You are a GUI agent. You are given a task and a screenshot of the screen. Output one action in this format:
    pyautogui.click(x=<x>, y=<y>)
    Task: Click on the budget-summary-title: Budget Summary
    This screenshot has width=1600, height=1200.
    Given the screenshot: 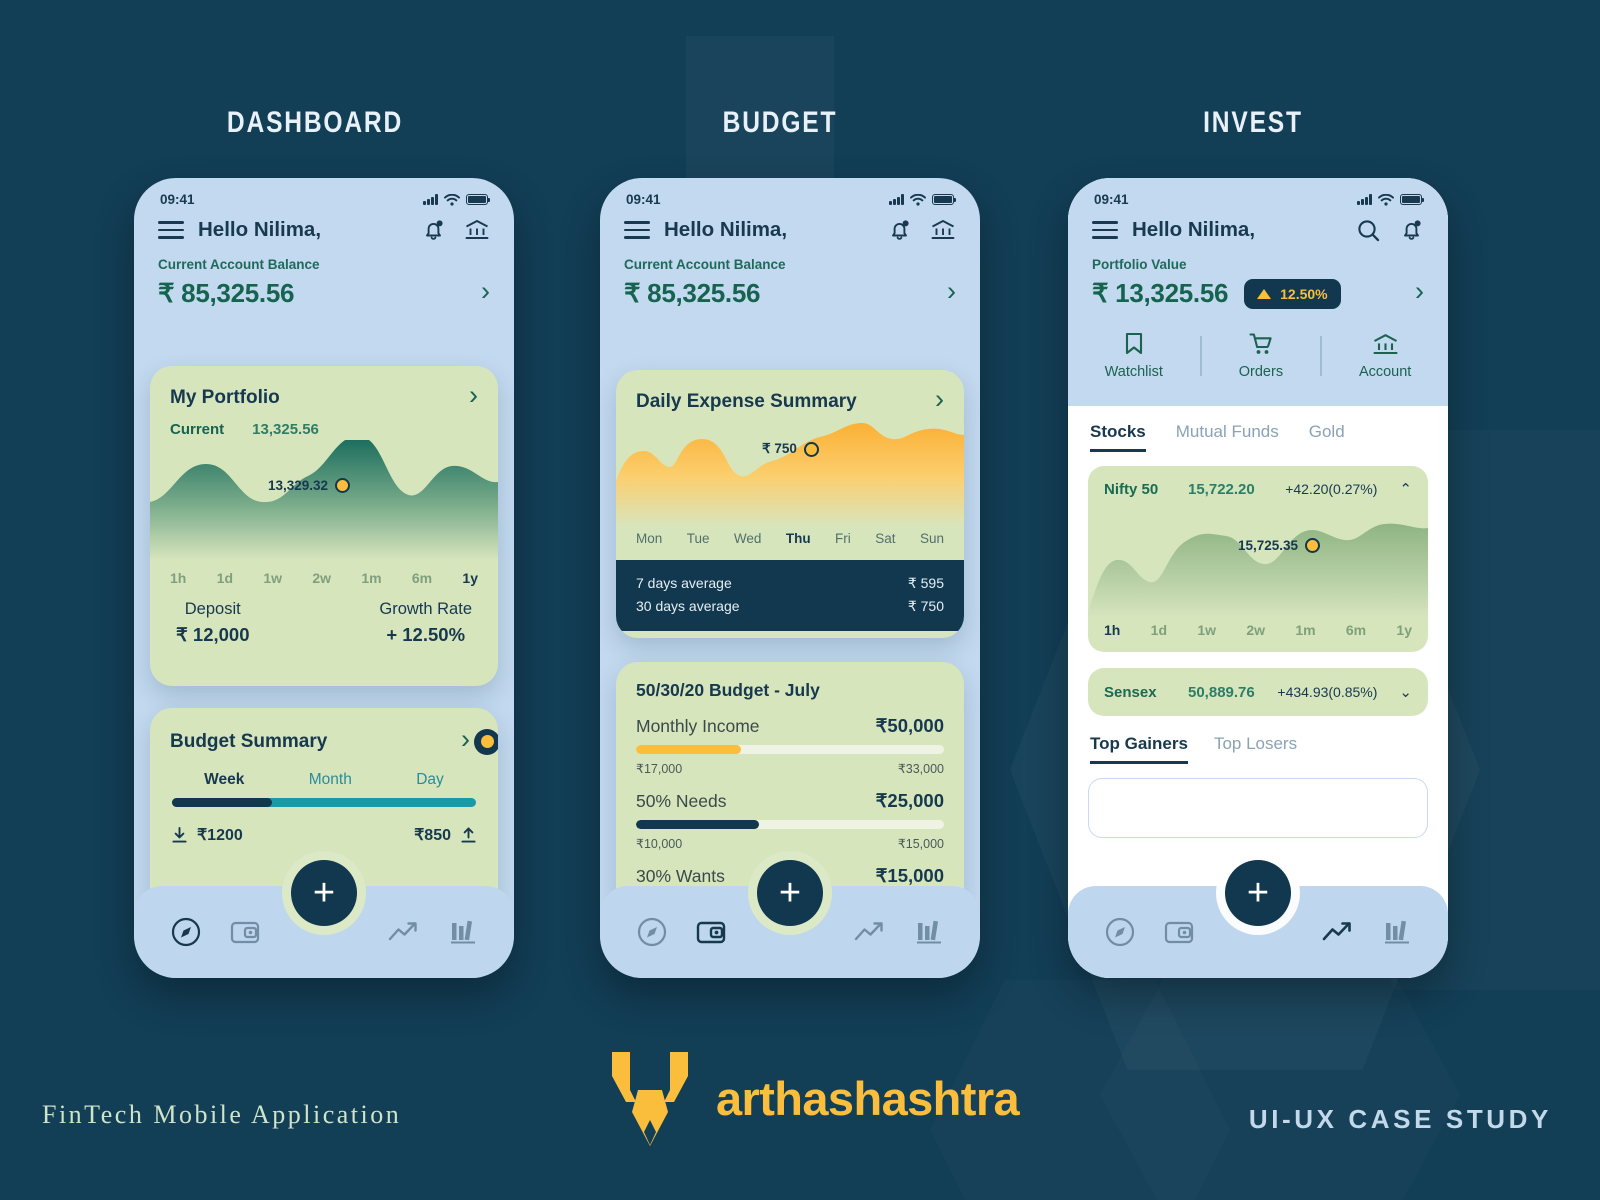 What is the action you would take?
    pyautogui.click(x=249, y=741)
    